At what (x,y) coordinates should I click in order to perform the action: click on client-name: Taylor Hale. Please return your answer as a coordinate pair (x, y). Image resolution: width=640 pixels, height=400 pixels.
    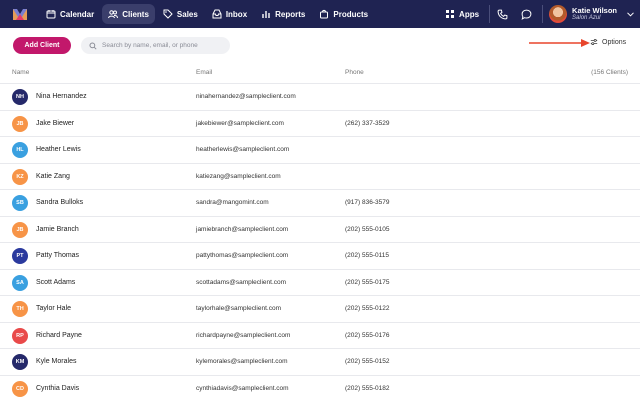
    Looking at the image, I should click on (53, 308).